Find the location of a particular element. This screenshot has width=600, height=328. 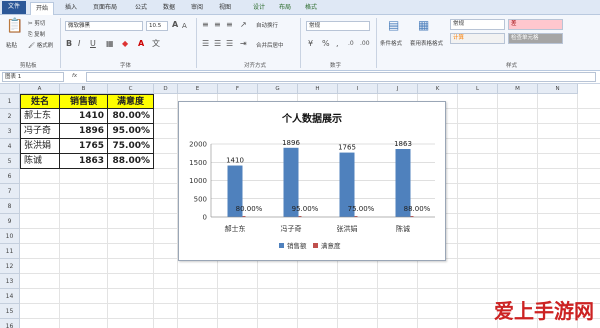

column-header: A is located at coordinates (40, 89).